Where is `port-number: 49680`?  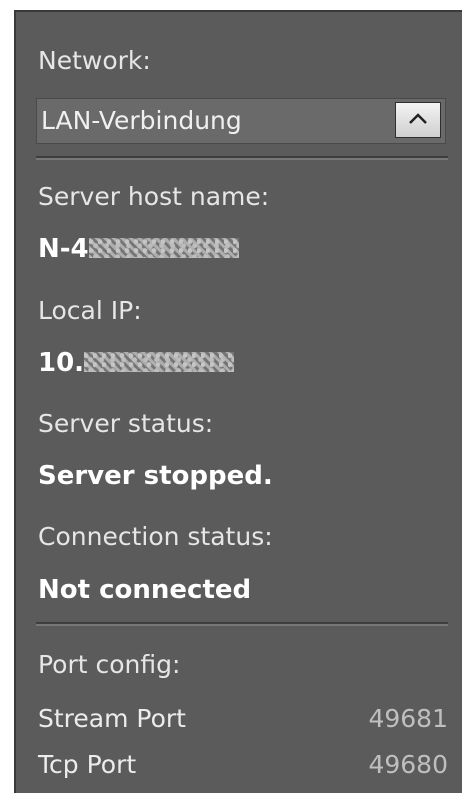
port-number: 49680 is located at coordinates (408, 764).